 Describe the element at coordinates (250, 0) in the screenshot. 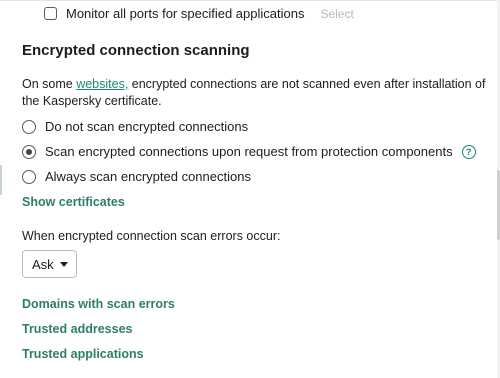

I see `top-divider` at that location.